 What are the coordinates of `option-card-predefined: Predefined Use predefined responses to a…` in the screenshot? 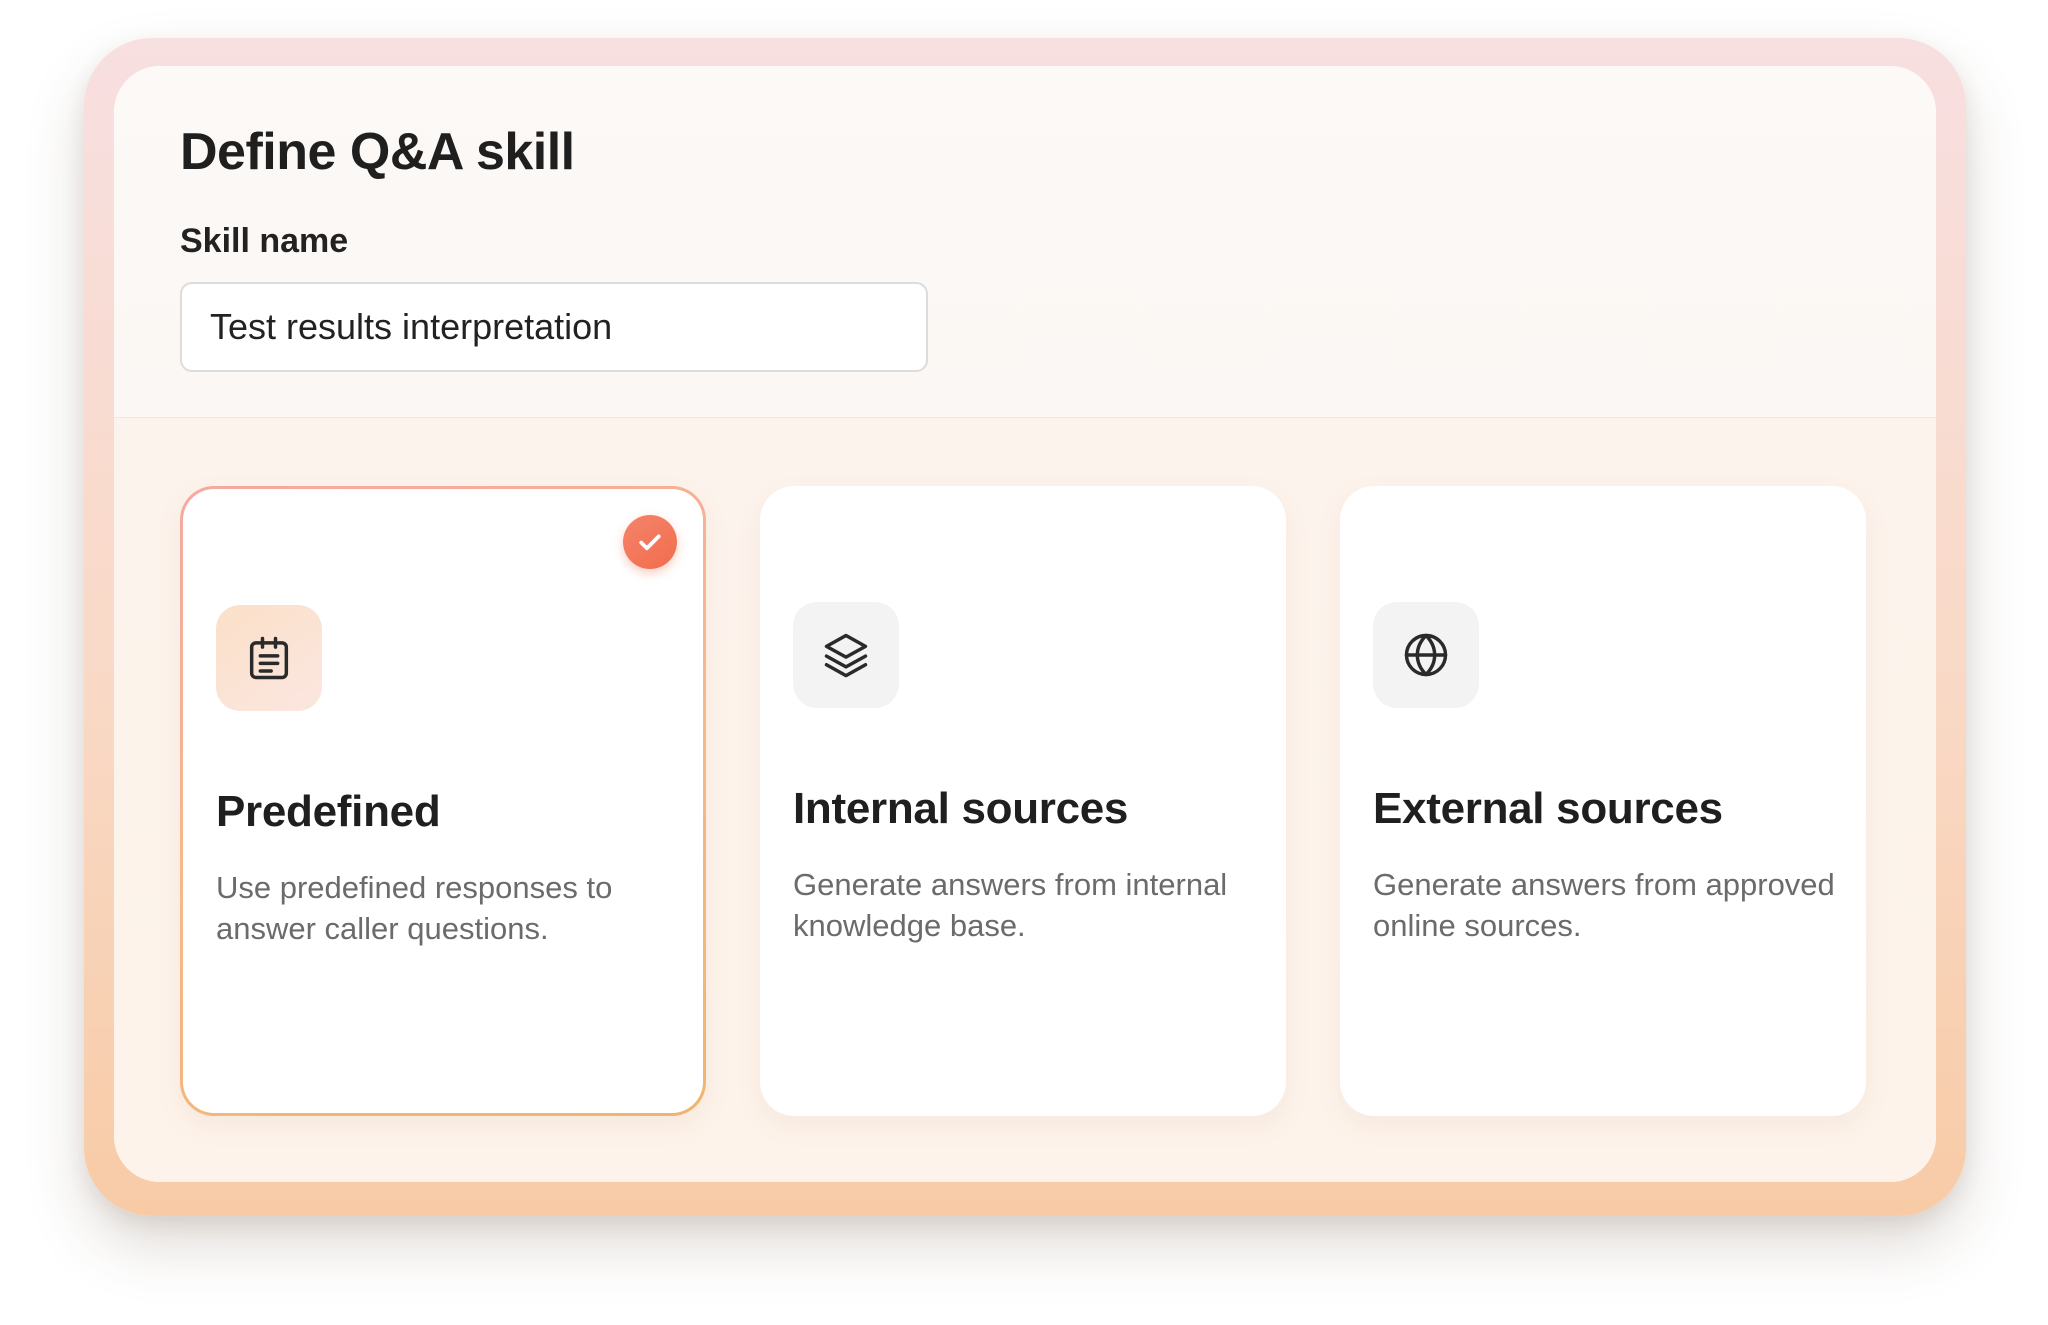 It's located at (443, 801).